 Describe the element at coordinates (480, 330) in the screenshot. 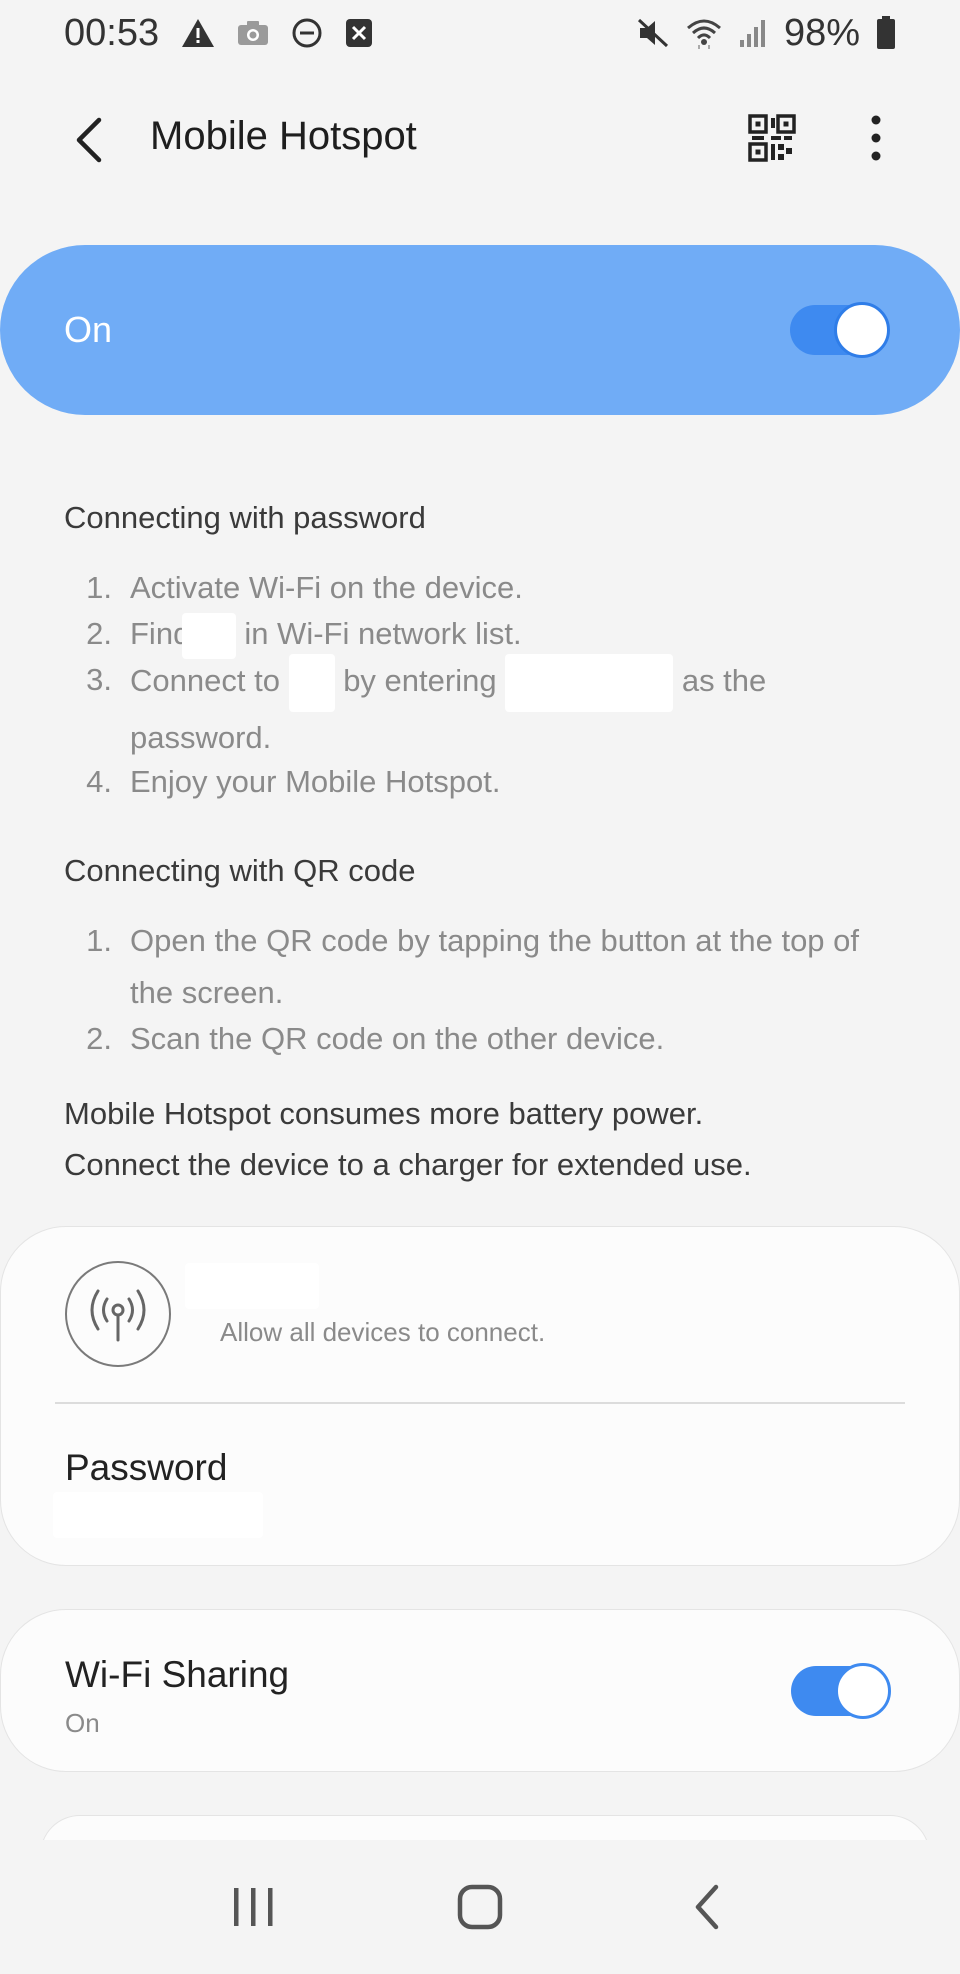

I see `master-switch-bar: On` at that location.